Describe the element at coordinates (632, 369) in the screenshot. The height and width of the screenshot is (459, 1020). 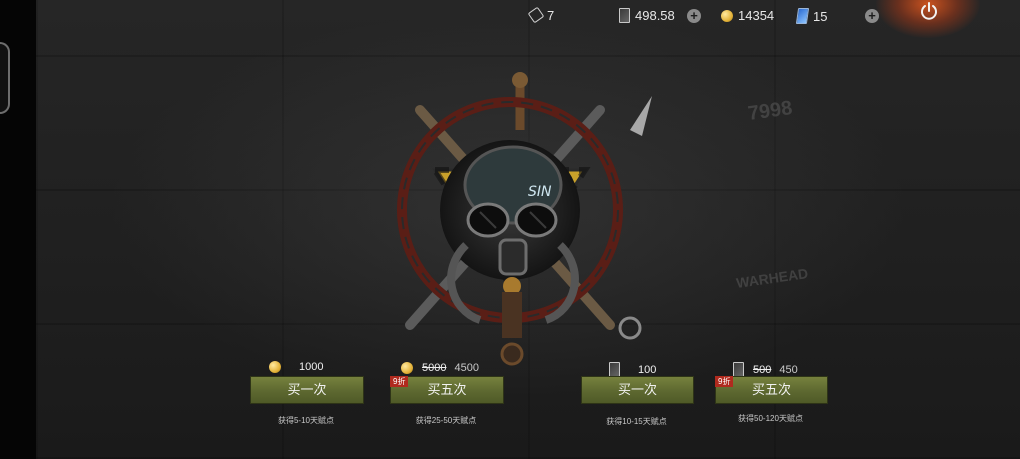
I see `offer-3-price: 100` at that location.